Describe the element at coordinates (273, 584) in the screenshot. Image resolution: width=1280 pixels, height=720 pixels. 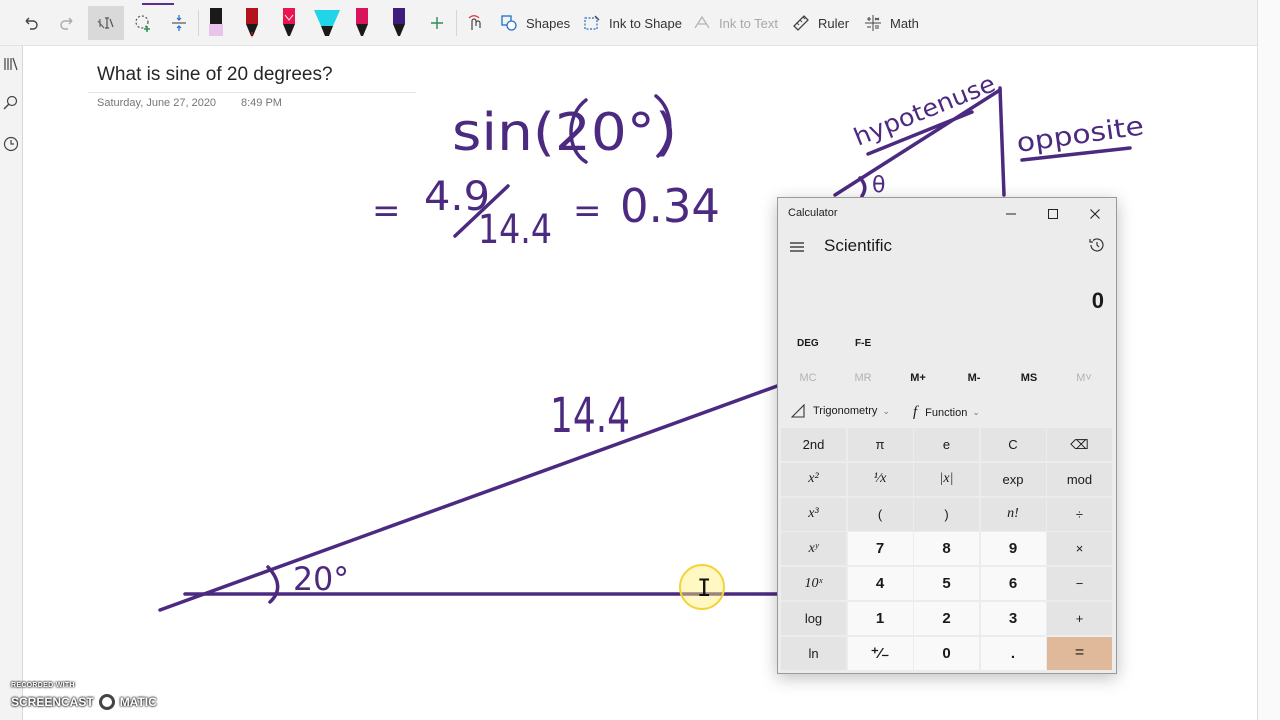
I see `angle-arc` at that location.